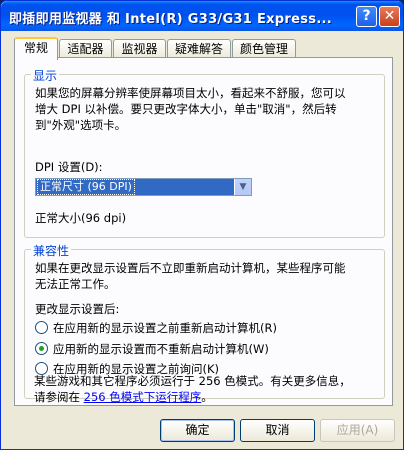 This screenshot has height=450, width=404. What do you see at coordinates (45, 75) in the screenshot?
I see `display-group-label: 显示` at bounding box center [45, 75].